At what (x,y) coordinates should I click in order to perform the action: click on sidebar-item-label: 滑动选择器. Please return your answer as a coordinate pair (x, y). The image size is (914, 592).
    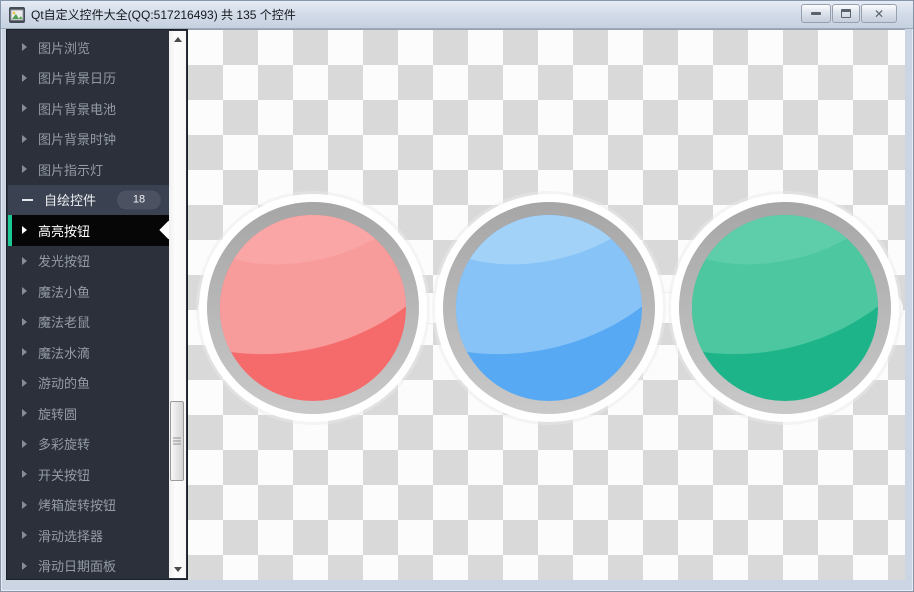
    Looking at the image, I should click on (71, 536).